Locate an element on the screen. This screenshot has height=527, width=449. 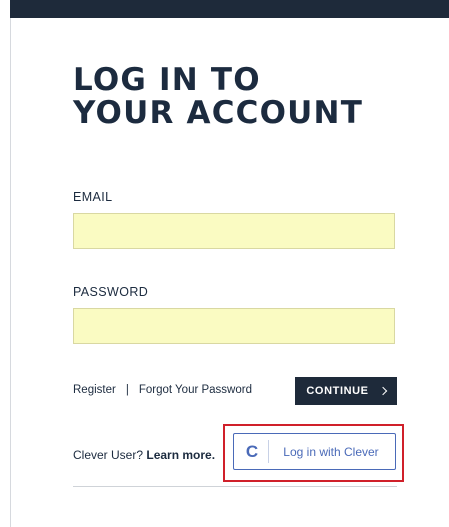
clever-user-question: Clever User? is located at coordinates (108, 455).